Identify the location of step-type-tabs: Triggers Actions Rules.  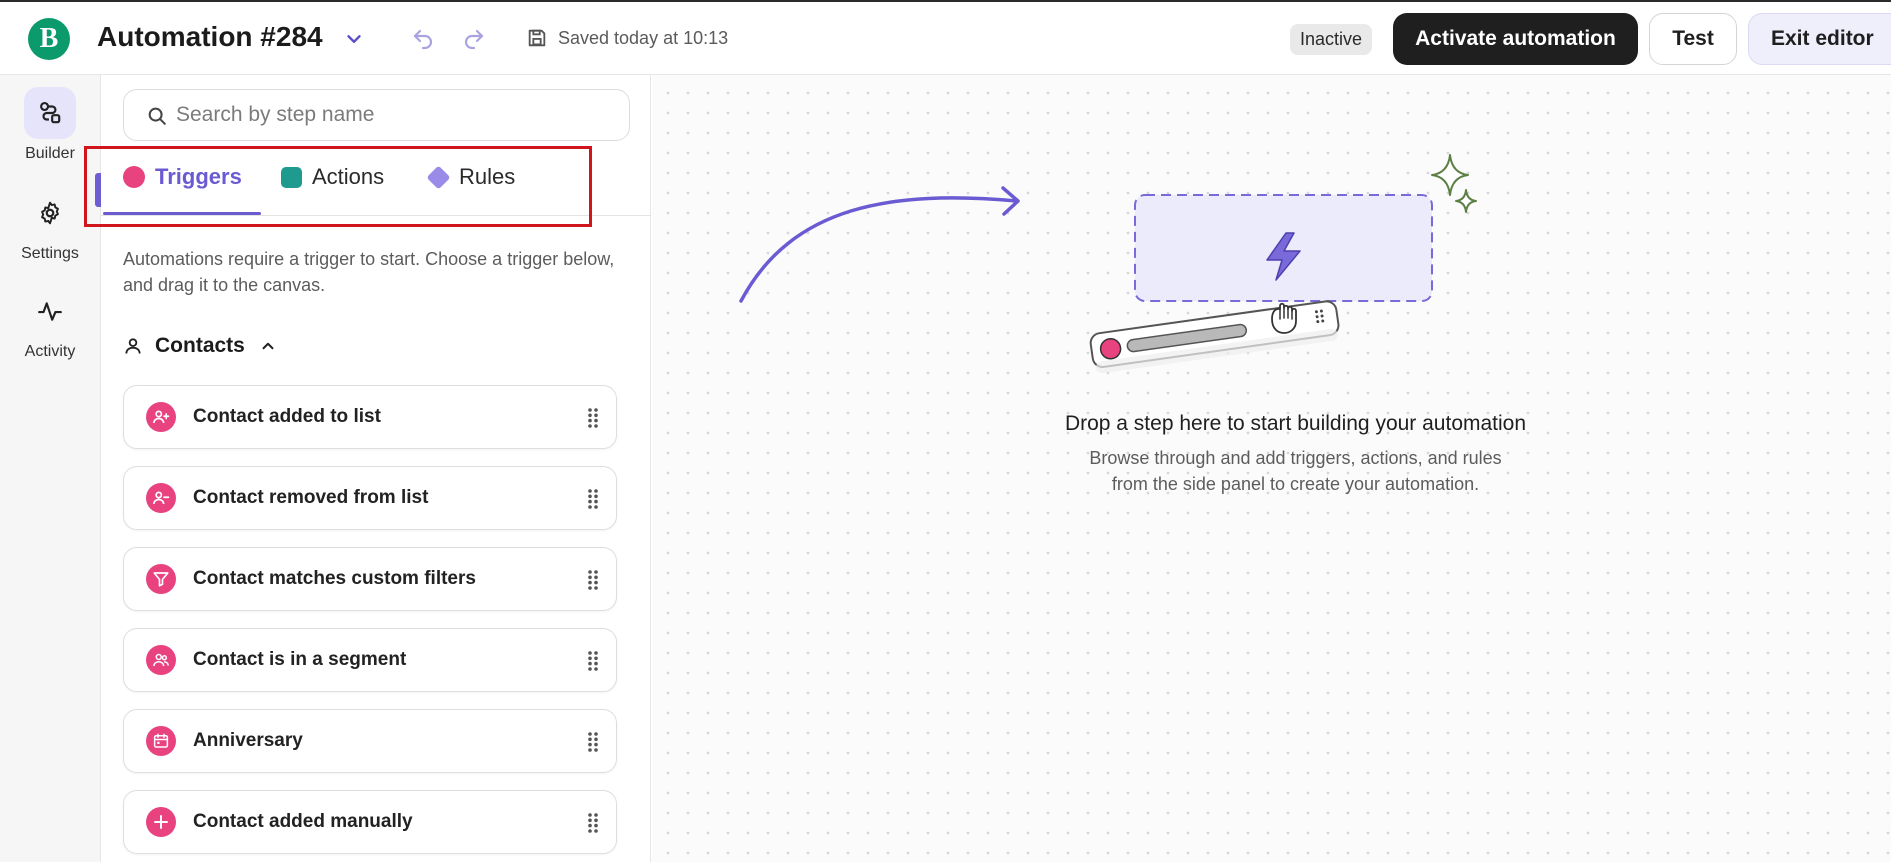
(376, 146).